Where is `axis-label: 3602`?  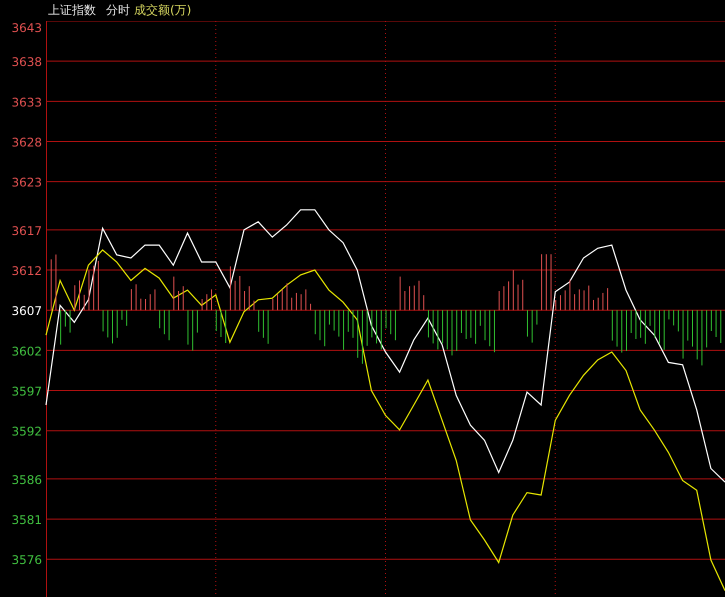
axis-label: 3602 is located at coordinates (26, 351).